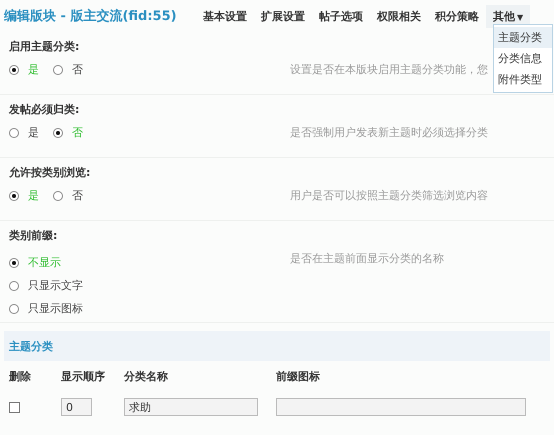 The image size is (554, 435). I want to click on column-header: 显示顺序, so click(83, 376).